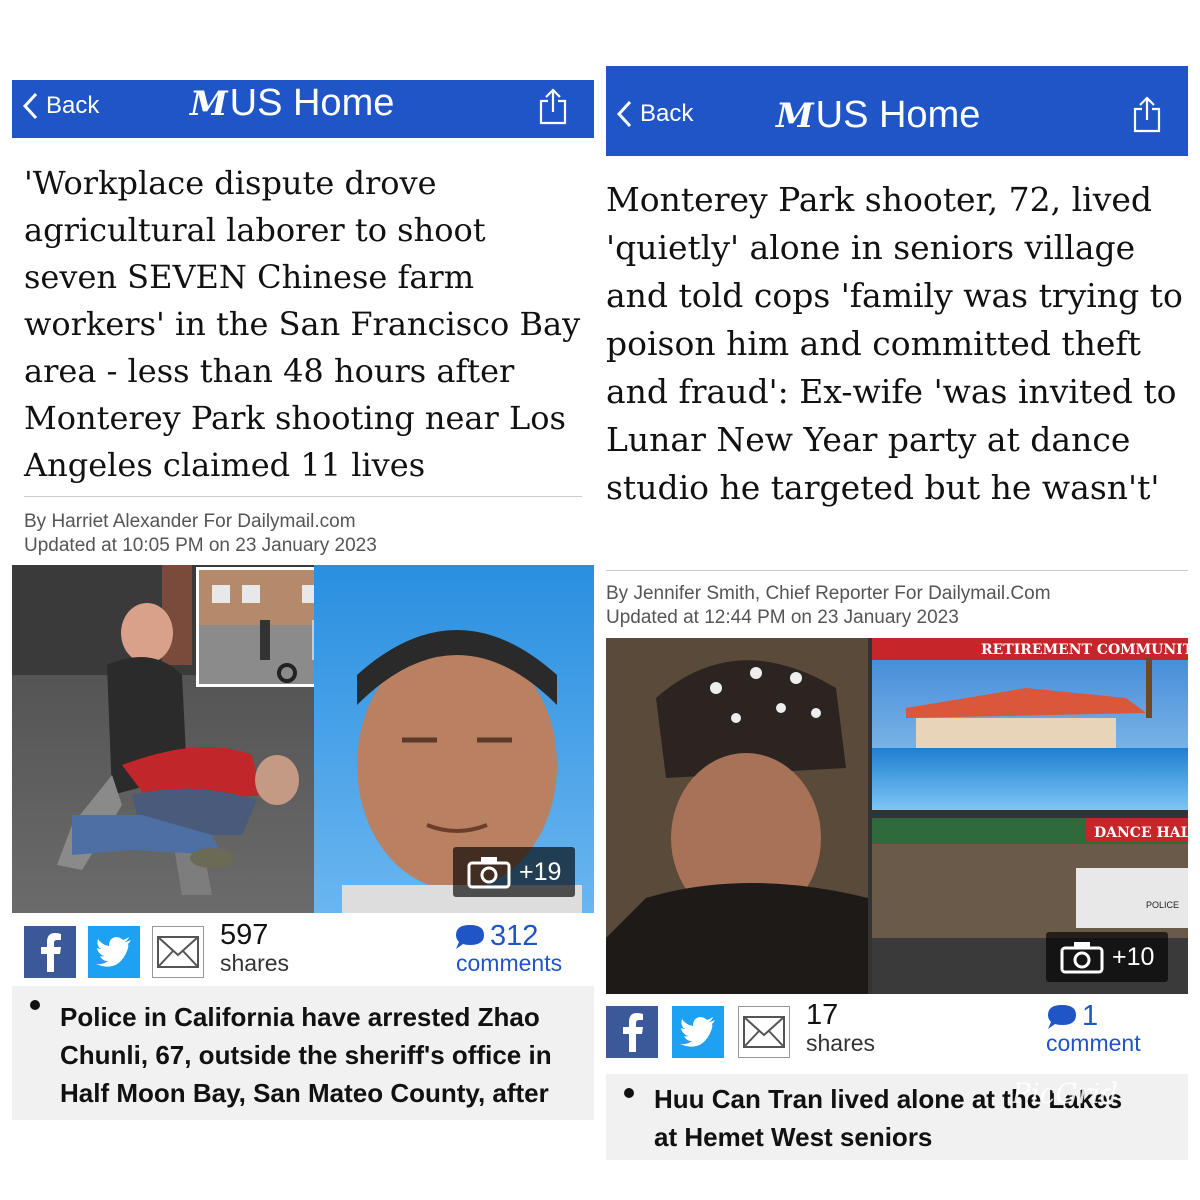 The height and width of the screenshot is (1200, 1200). Describe the element at coordinates (782, 617) in the screenshot. I see `updated-timestamp: Updated at 12:44 PM on 23 January 2023` at that location.